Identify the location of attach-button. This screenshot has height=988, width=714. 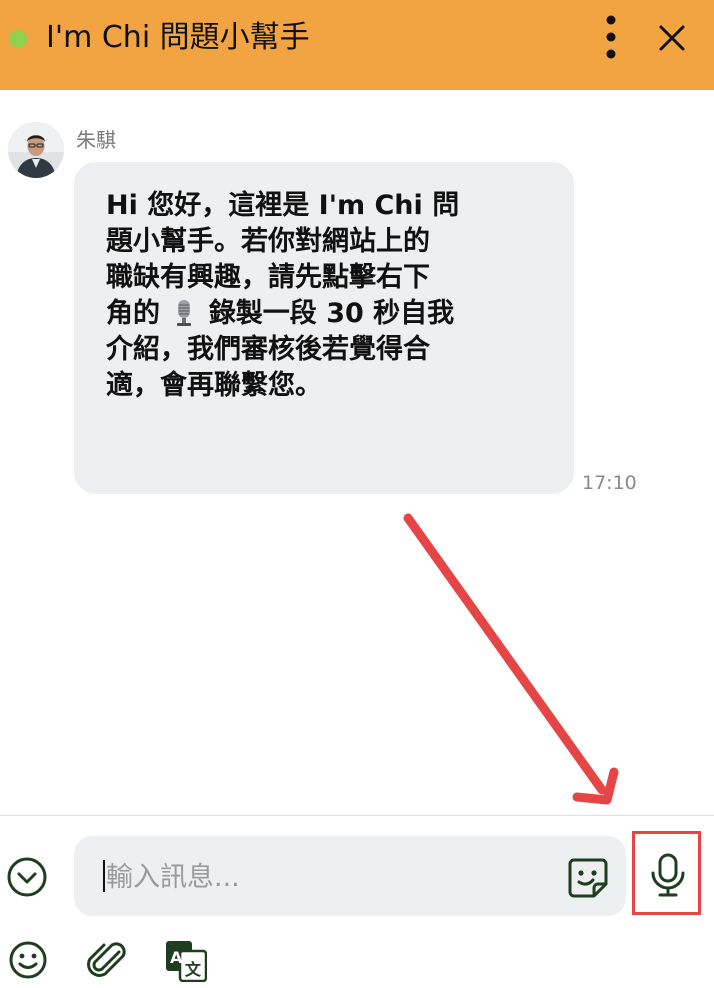
(107, 960).